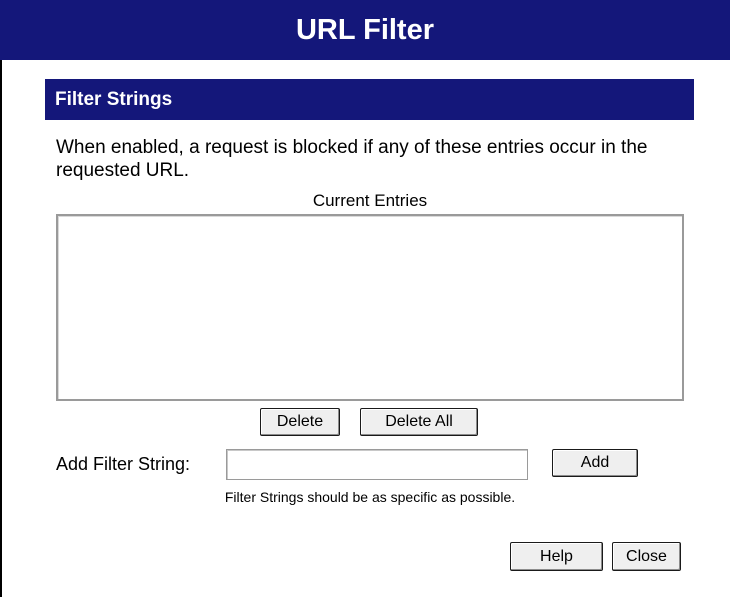 This screenshot has width=730, height=597. I want to click on section-title: Filter Strings, so click(114, 99).